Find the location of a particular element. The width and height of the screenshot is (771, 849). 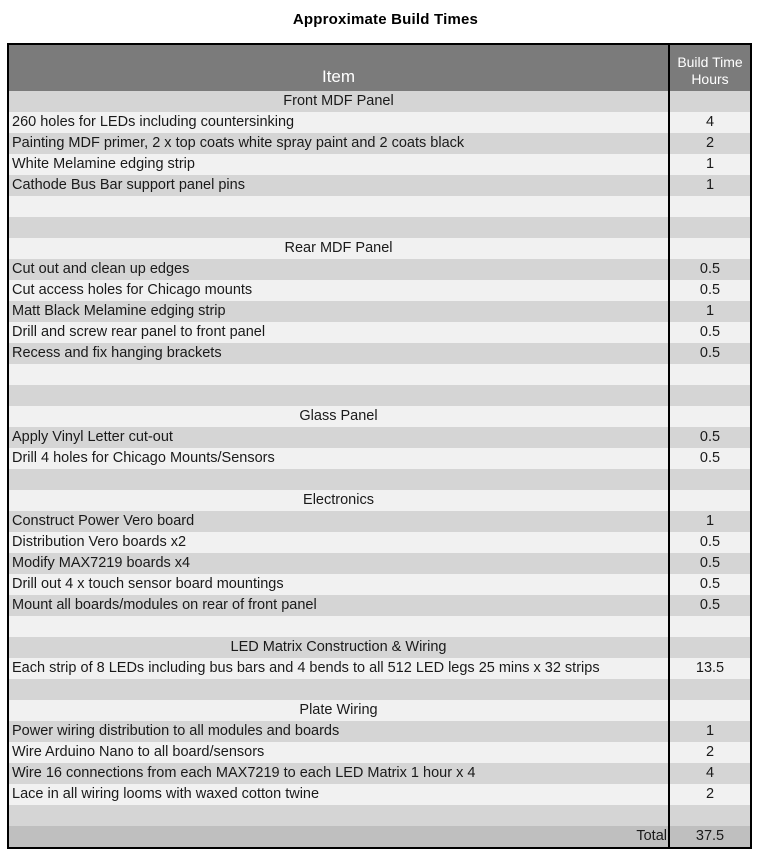

total-row: Total 37.5 is located at coordinates (379, 836).